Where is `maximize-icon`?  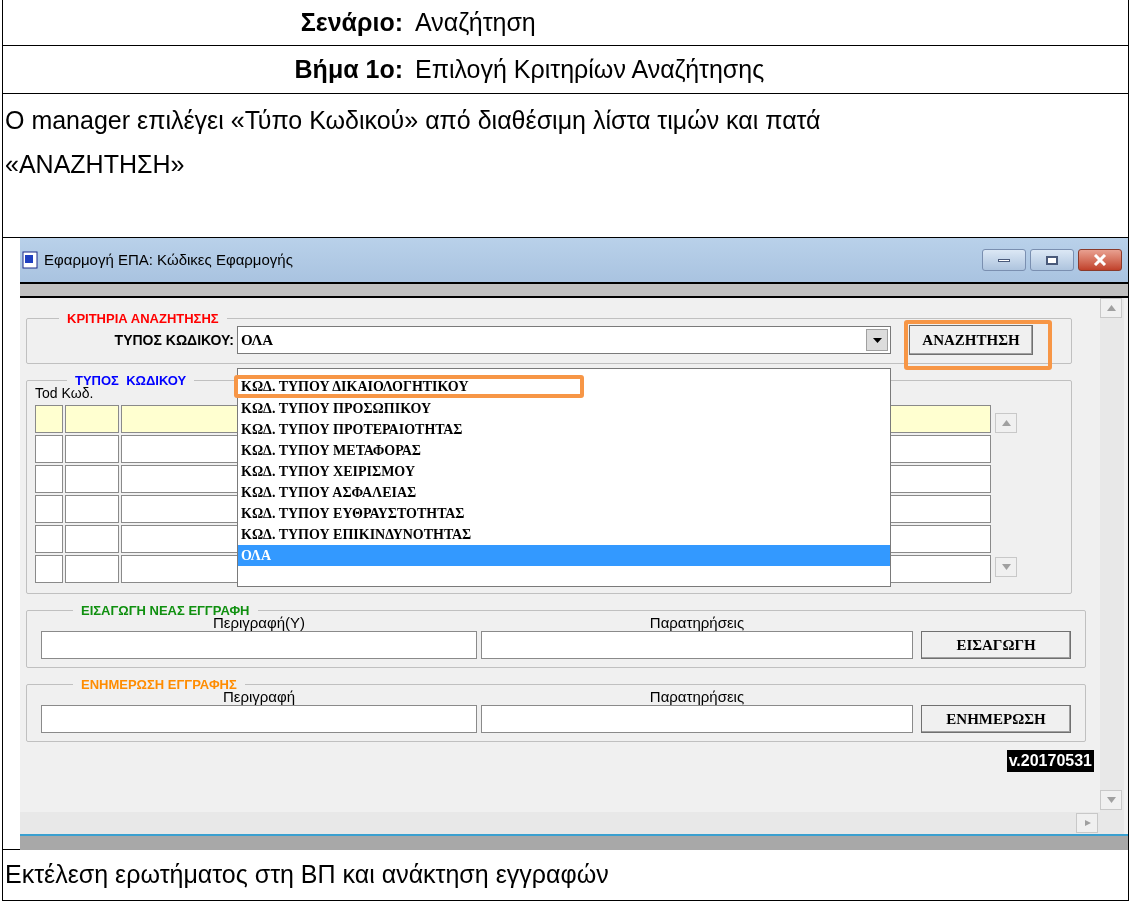 maximize-icon is located at coordinates (1052, 260).